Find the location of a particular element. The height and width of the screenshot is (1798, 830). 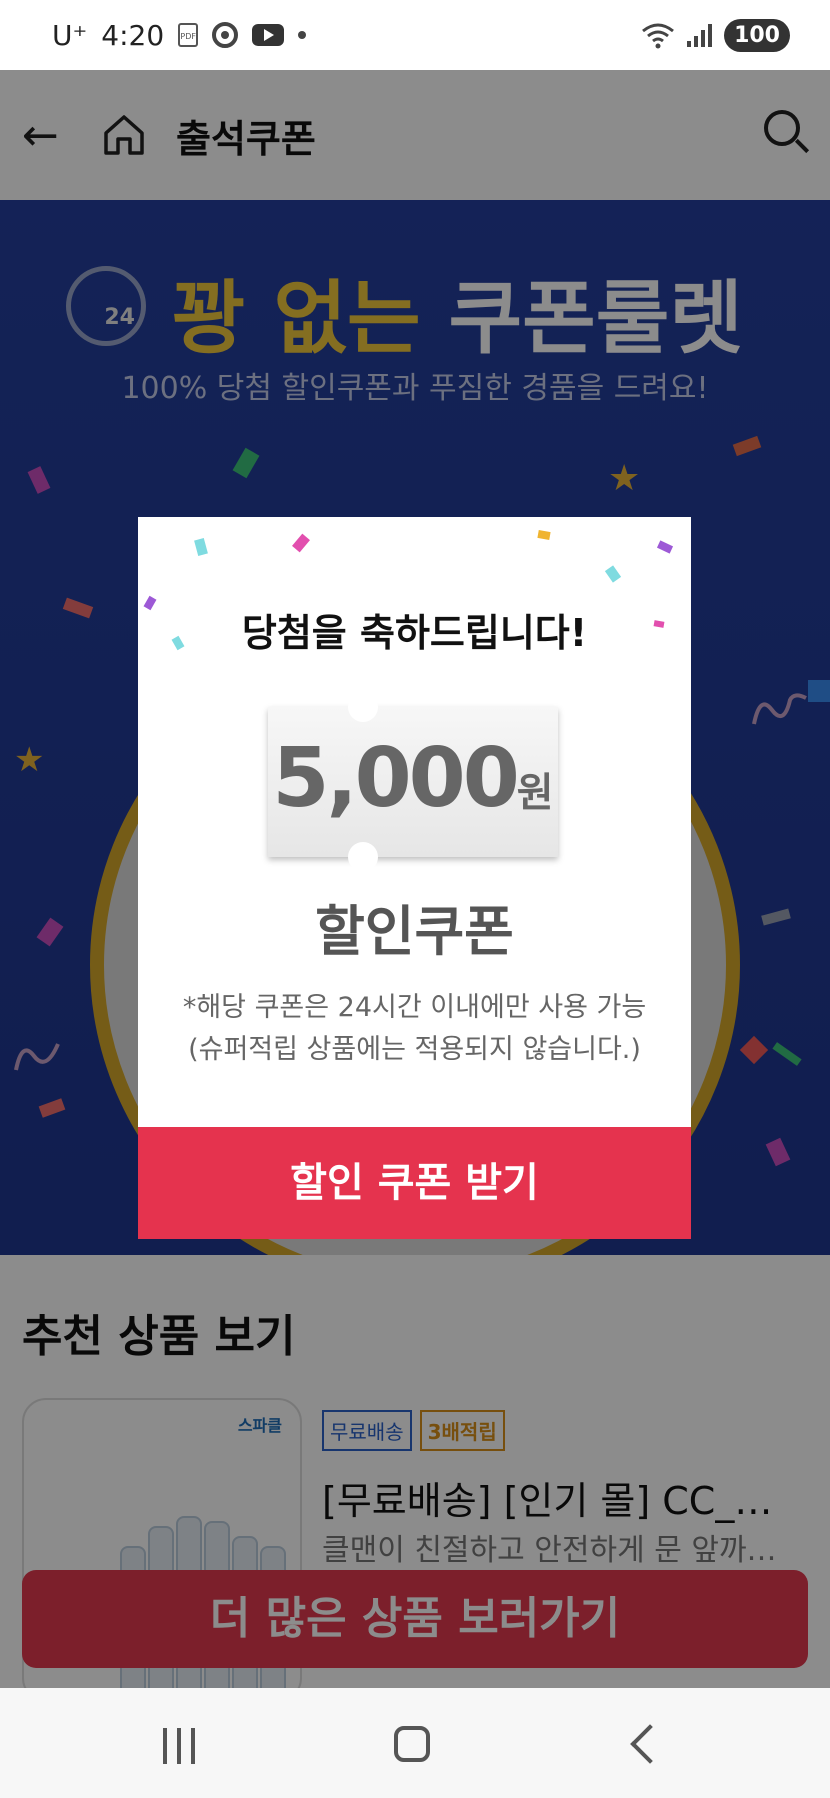

system-navigation-bar is located at coordinates (415, 1743).